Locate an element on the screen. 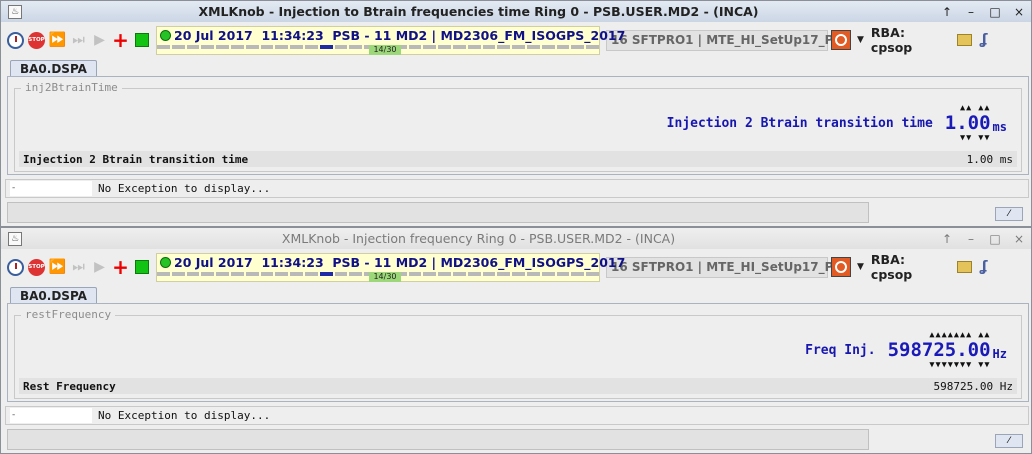 This screenshot has width=1032, height=454. readback-label: Rest Frequency is located at coordinates (69, 386).